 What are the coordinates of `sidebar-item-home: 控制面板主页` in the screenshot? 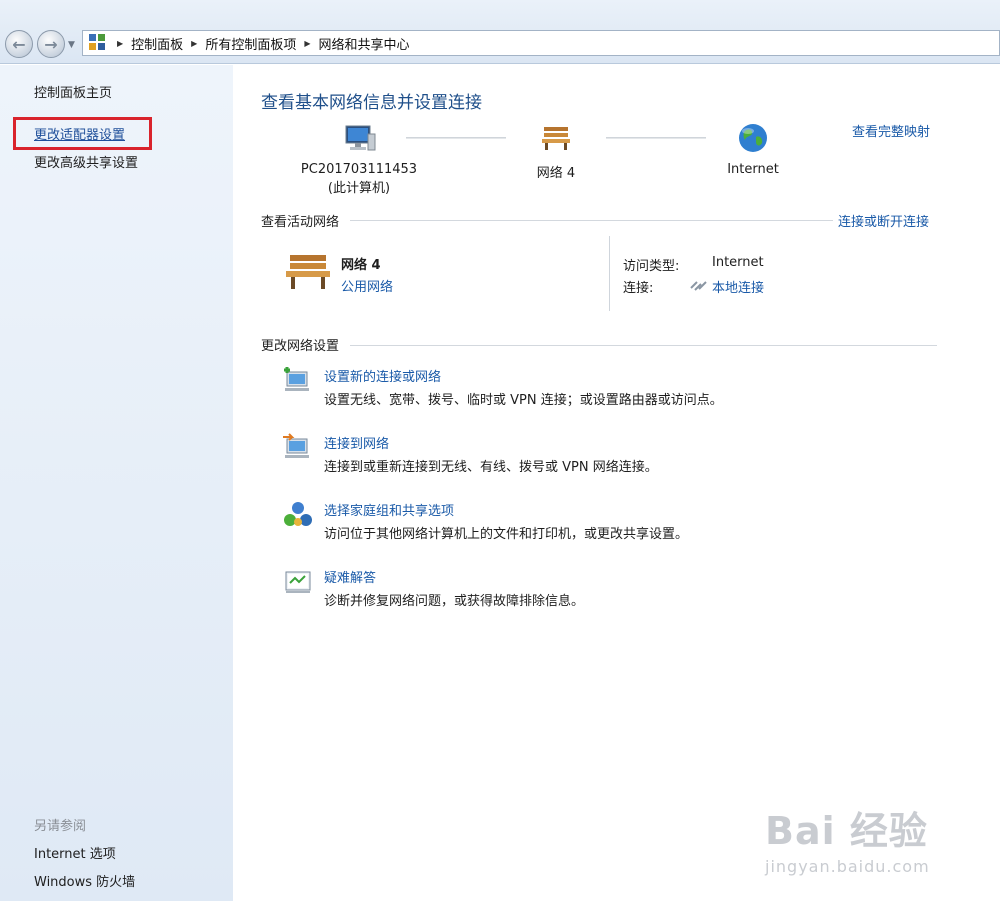 It's located at (73, 91).